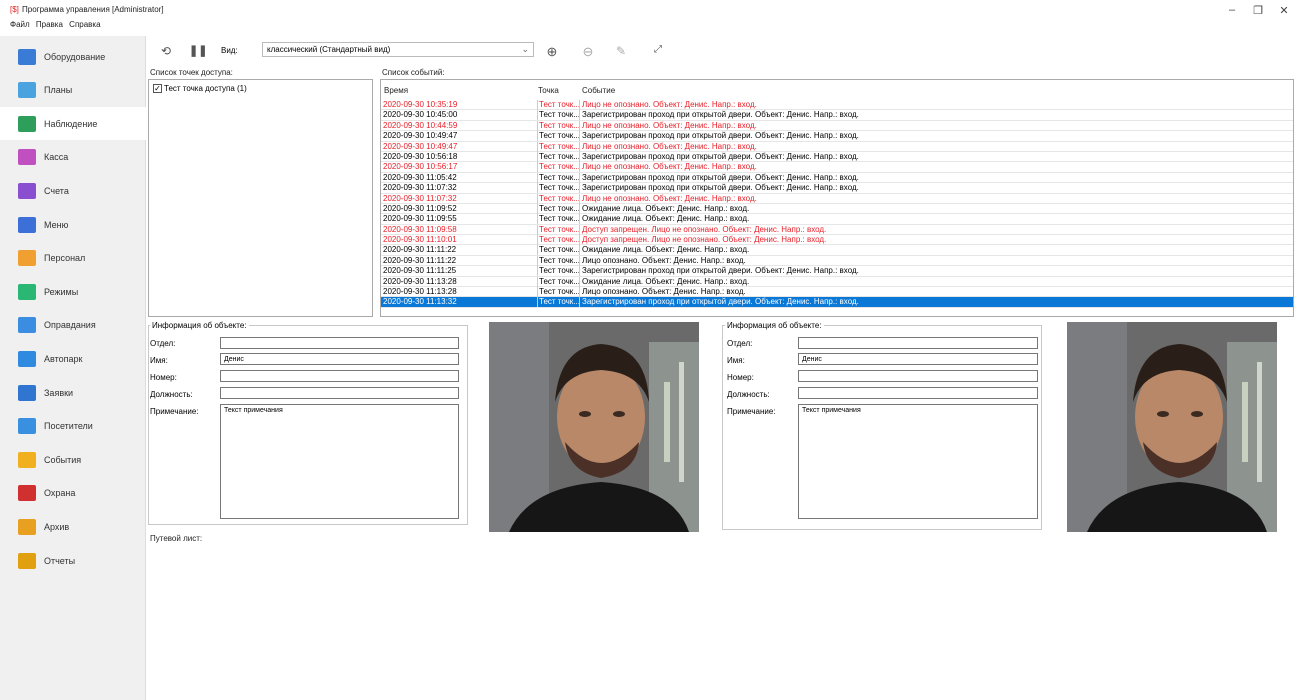 The height and width of the screenshot is (700, 1305). Describe the element at coordinates (621, 51) in the screenshot. I see `edit-icon: ✎` at that location.